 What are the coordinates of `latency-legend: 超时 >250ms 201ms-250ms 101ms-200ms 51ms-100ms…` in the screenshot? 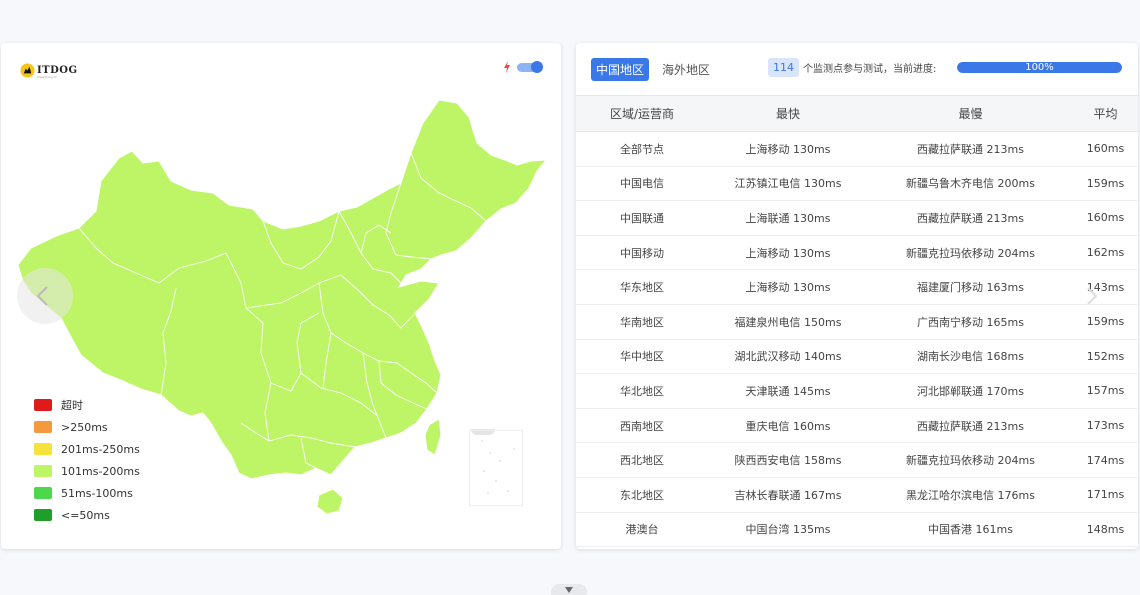 It's located at (87, 460).